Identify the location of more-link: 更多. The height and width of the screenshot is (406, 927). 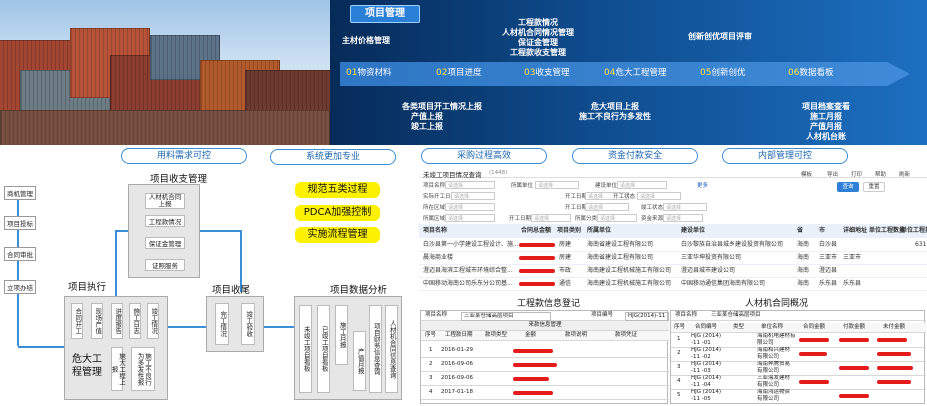
(702, 185).